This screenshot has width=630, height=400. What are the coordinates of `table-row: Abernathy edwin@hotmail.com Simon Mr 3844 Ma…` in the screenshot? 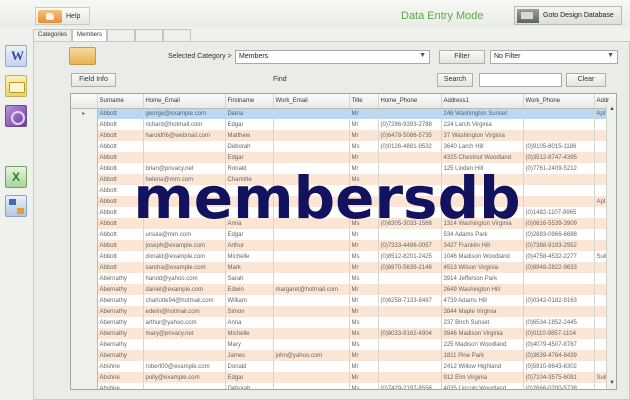 It's located at (343, 311).